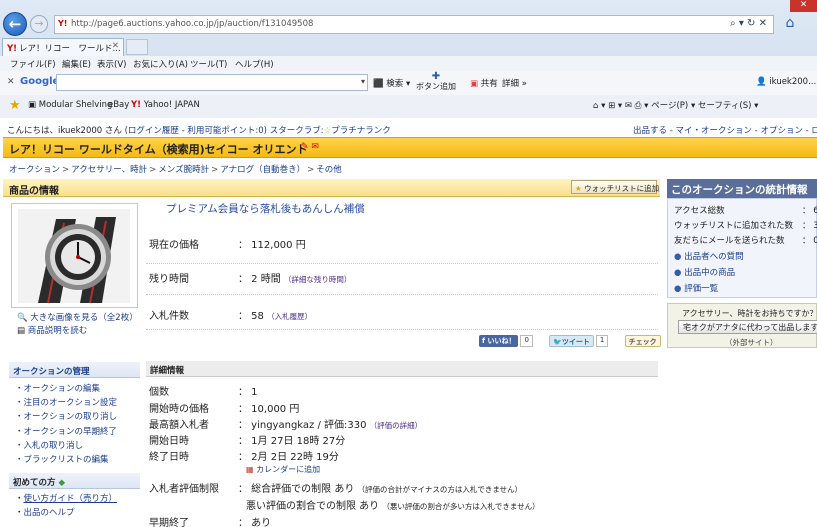 The height and width of the screenshot is (527, 817). What do you see at coordinates (34, 170) in the screenshot?
I see `breadcrumb-item: オークション` at bounding box center [34, 170].